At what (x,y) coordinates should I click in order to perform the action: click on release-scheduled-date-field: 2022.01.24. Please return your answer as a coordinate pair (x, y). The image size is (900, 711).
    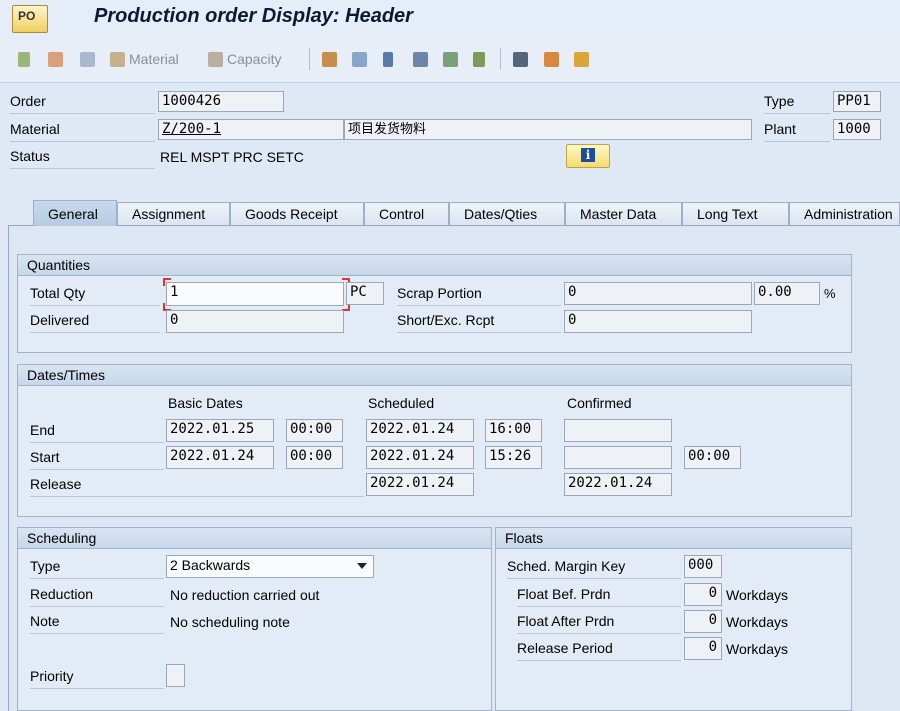
    Looking at the image, I should click on (420, 484).